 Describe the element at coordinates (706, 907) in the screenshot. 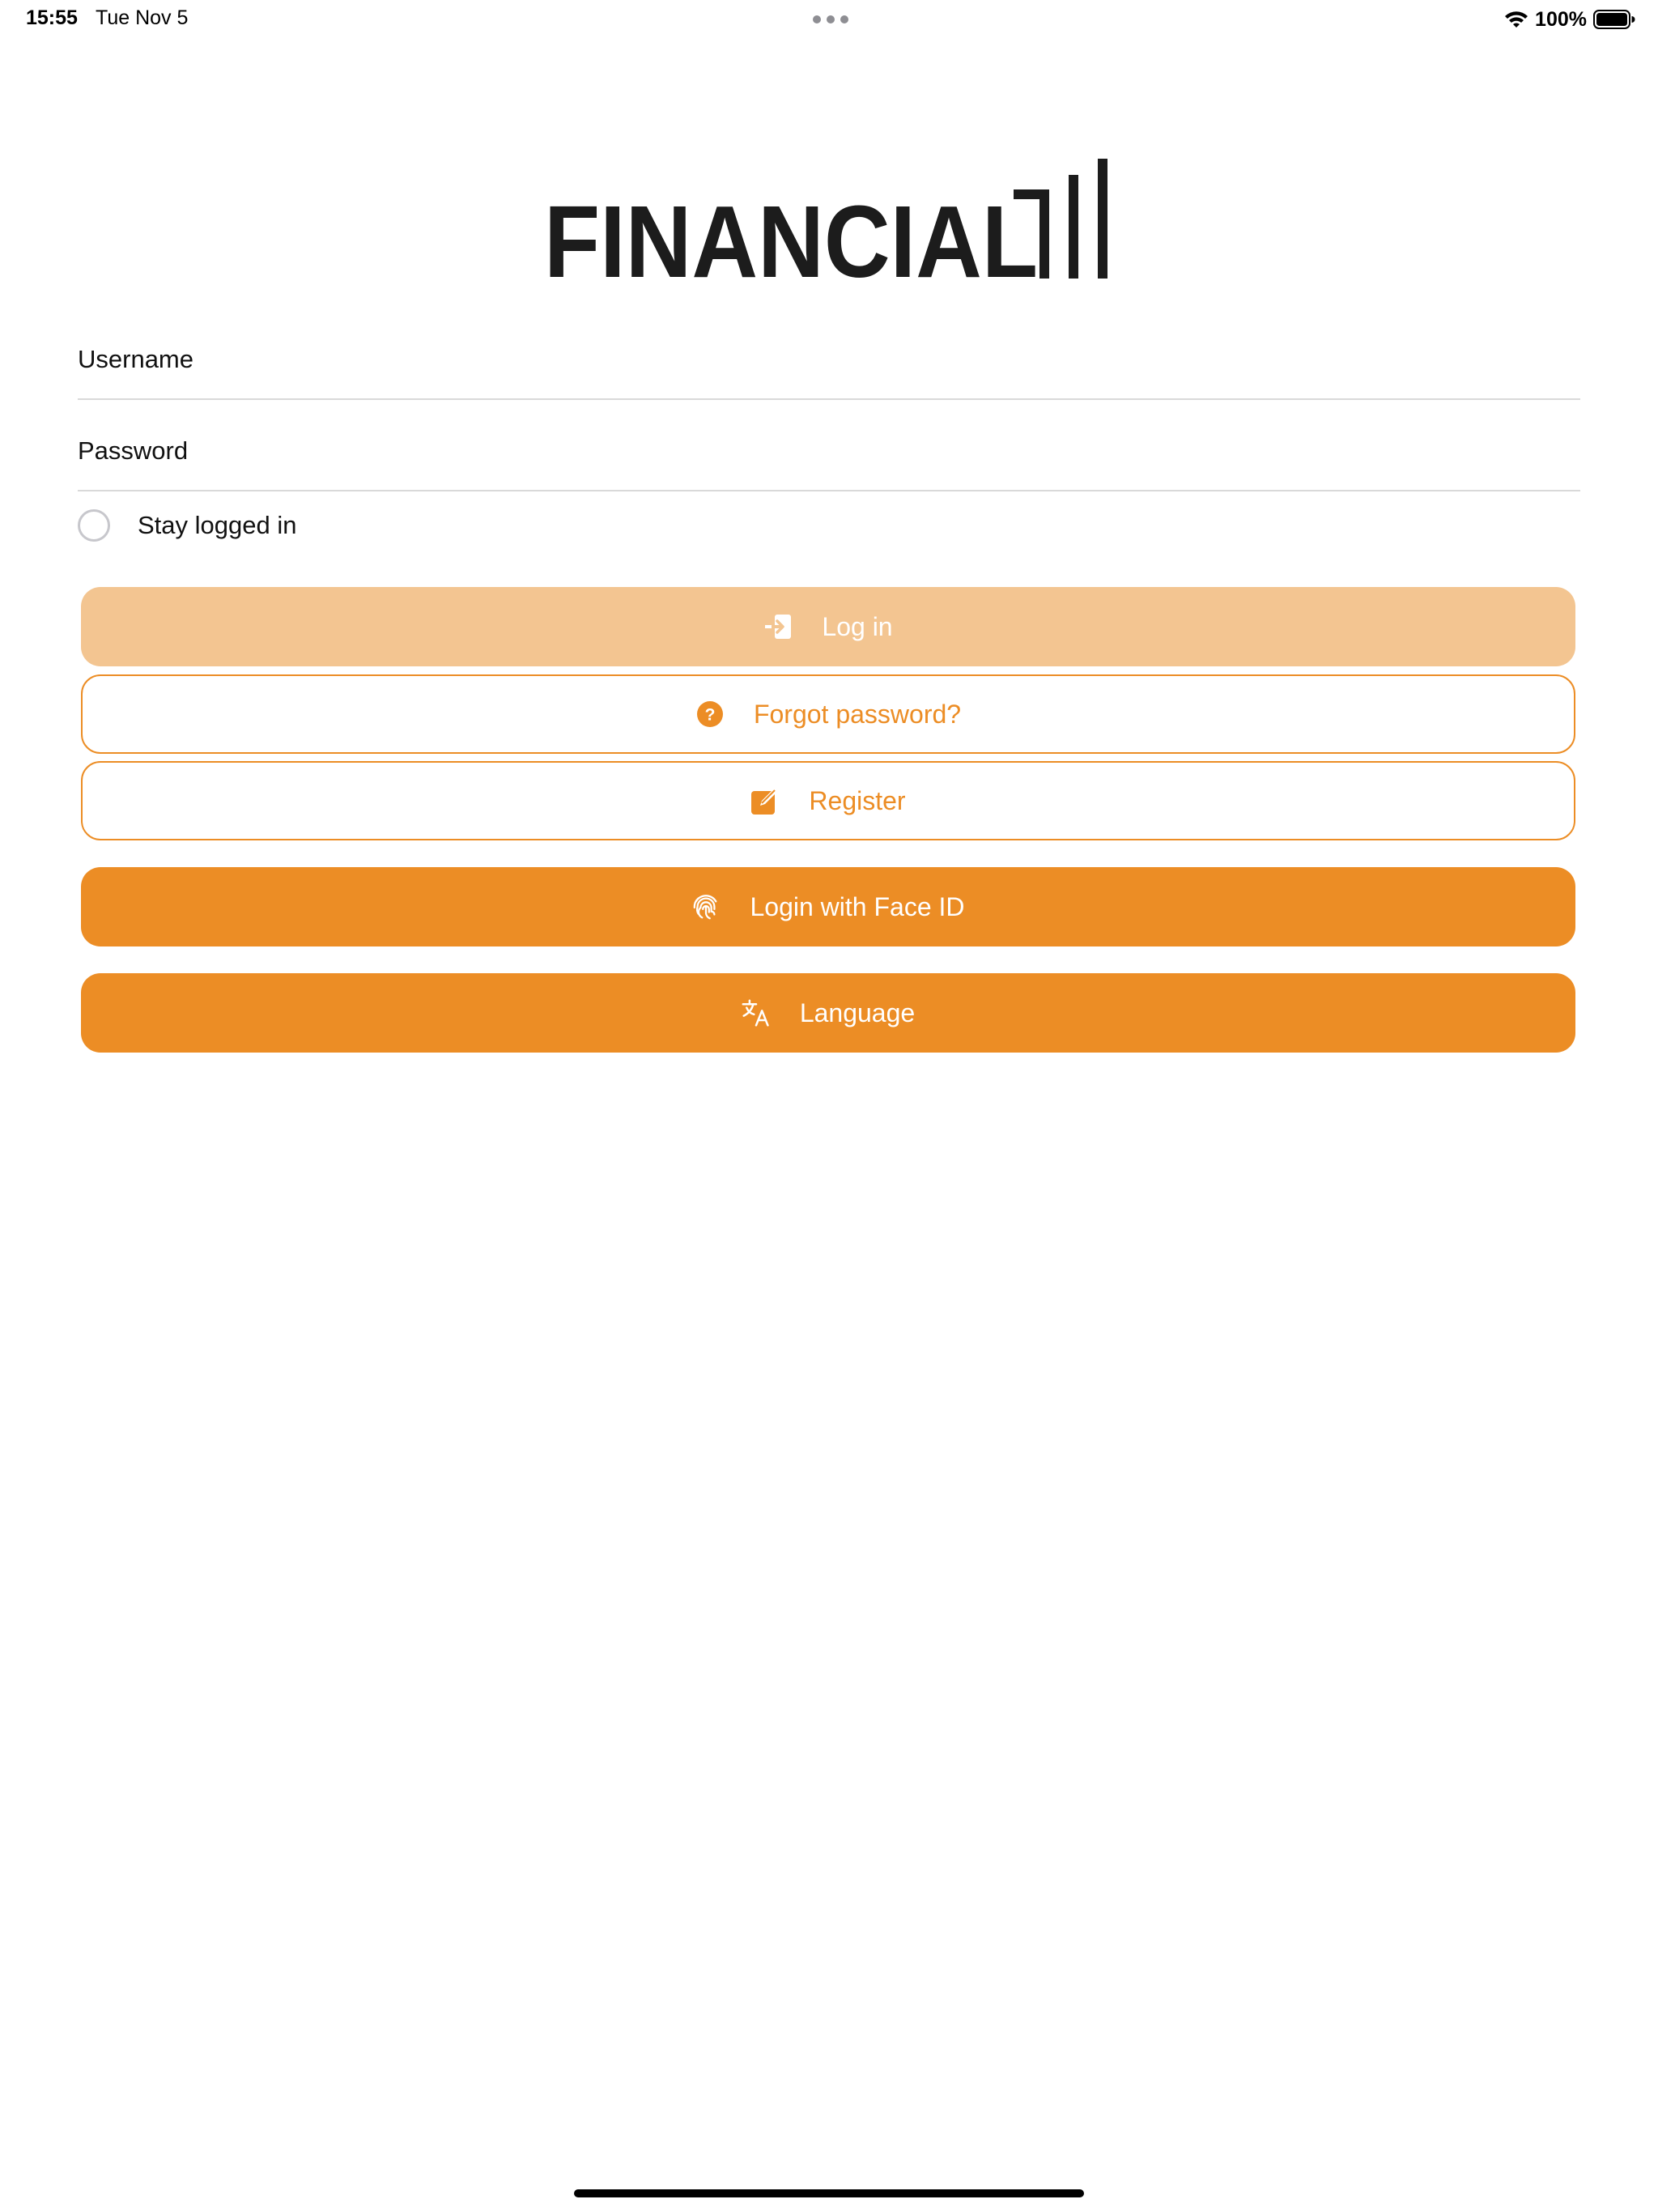

I see `fingerprint-icon` at that location.